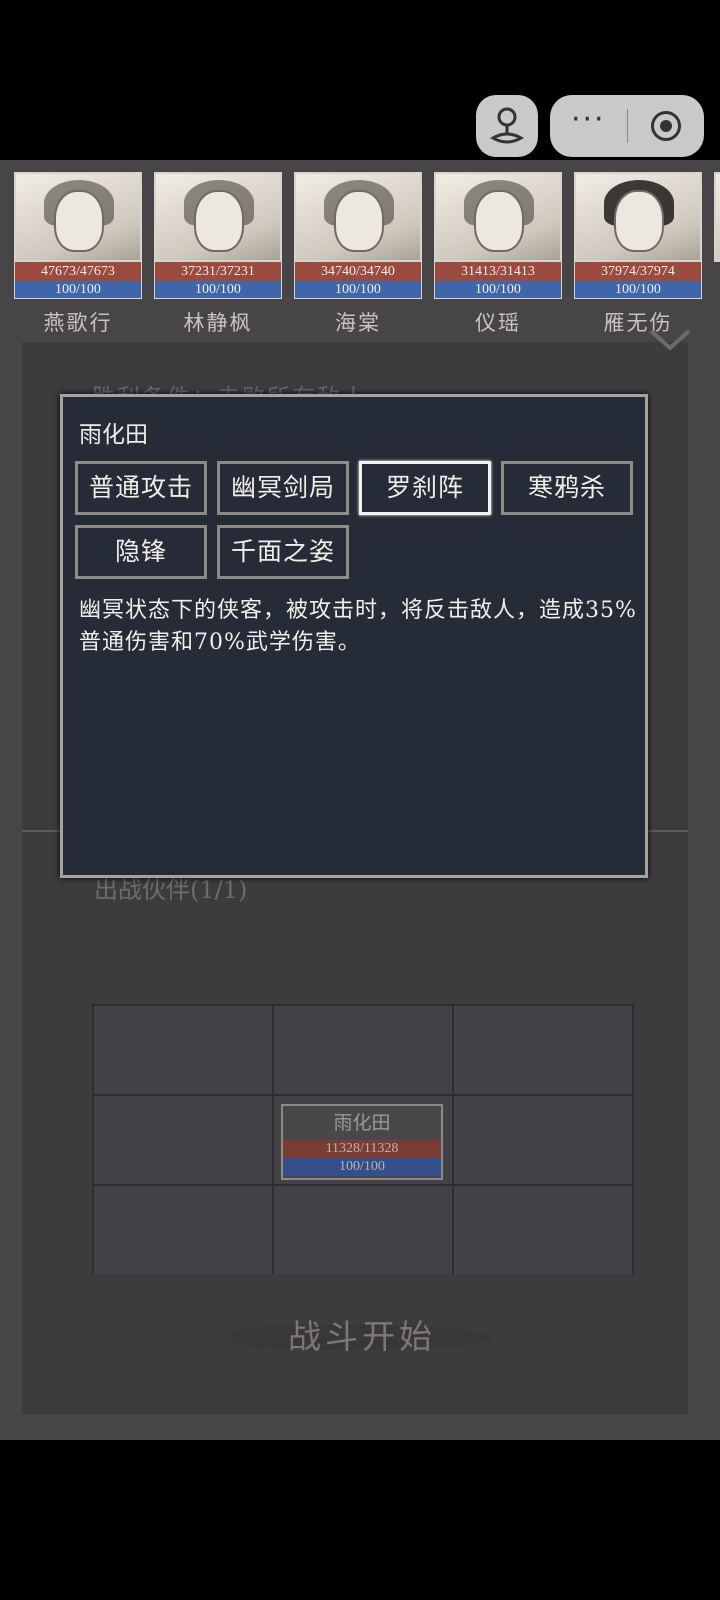  I want to click on hero-card-partial, so click(717, 237).